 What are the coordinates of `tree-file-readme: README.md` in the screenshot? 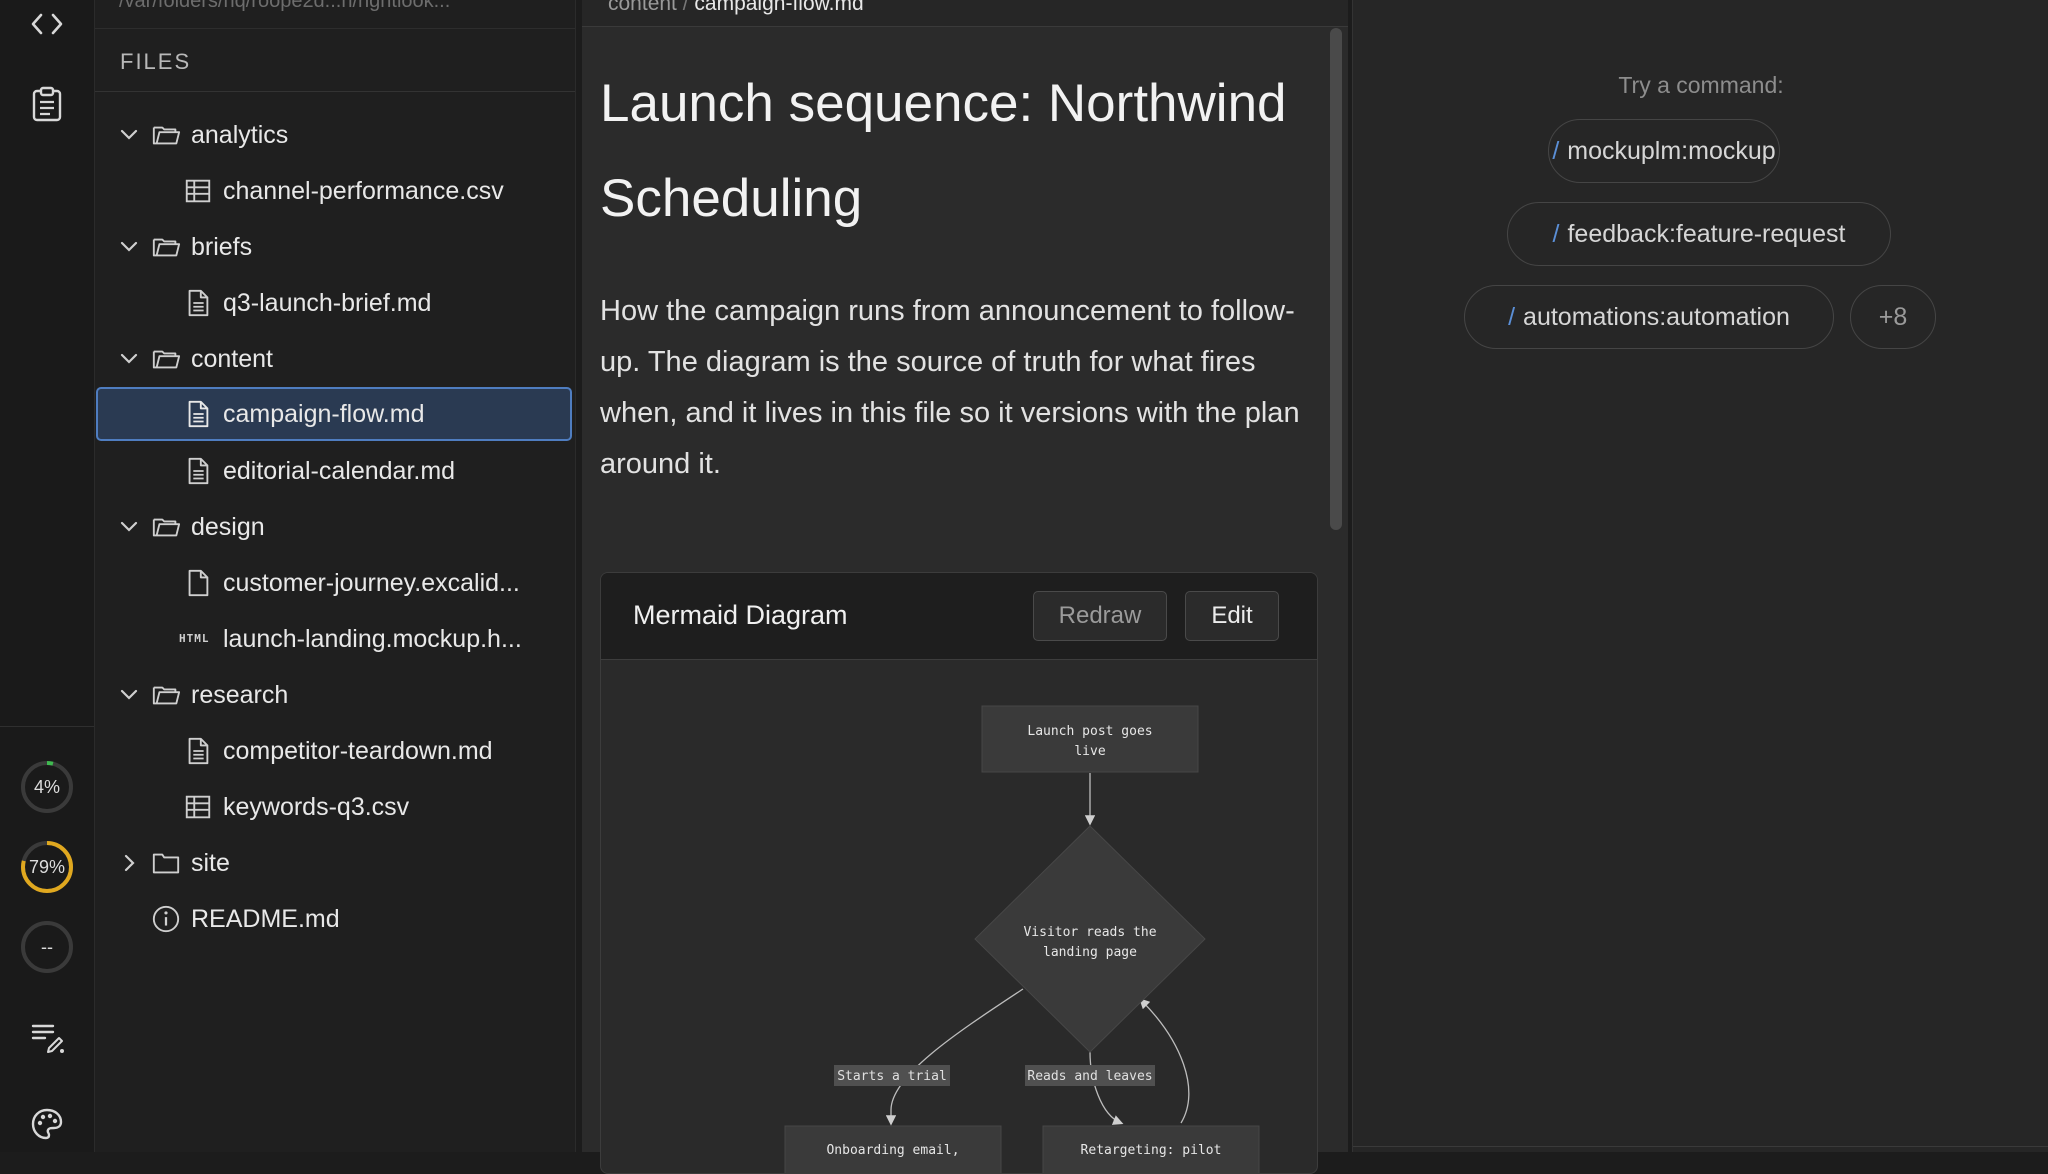 It's located at (334, 919).